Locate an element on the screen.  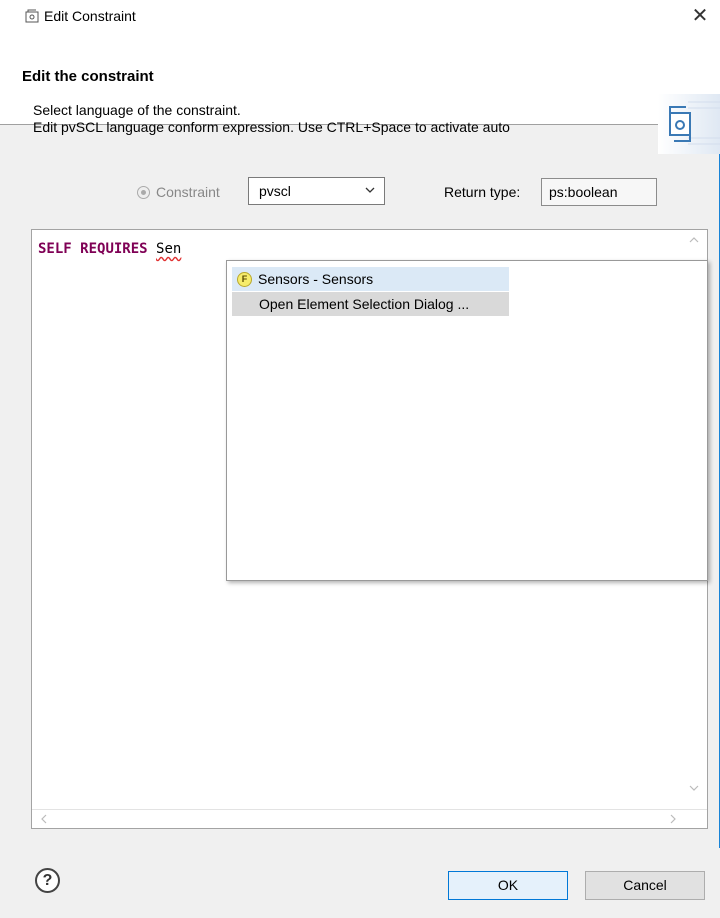
help-button: ? is located at coordinates (47, 880).